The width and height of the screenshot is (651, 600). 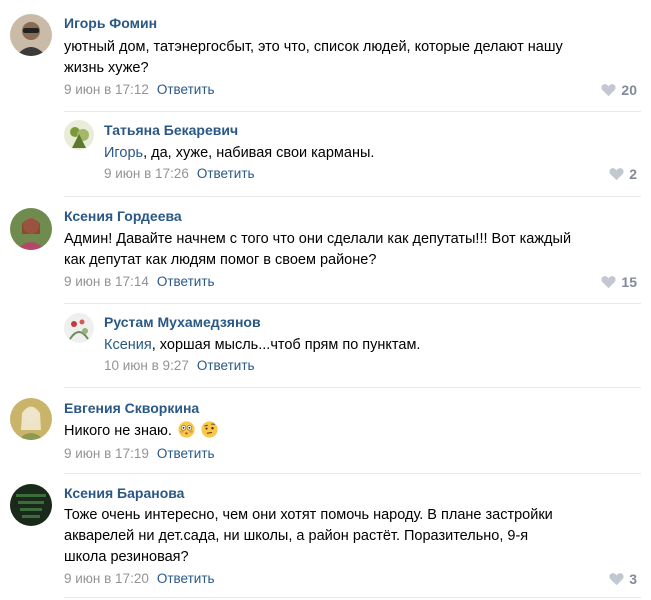 I want to click on author-name: Игорь Фомин, so click(x=110, y=23).